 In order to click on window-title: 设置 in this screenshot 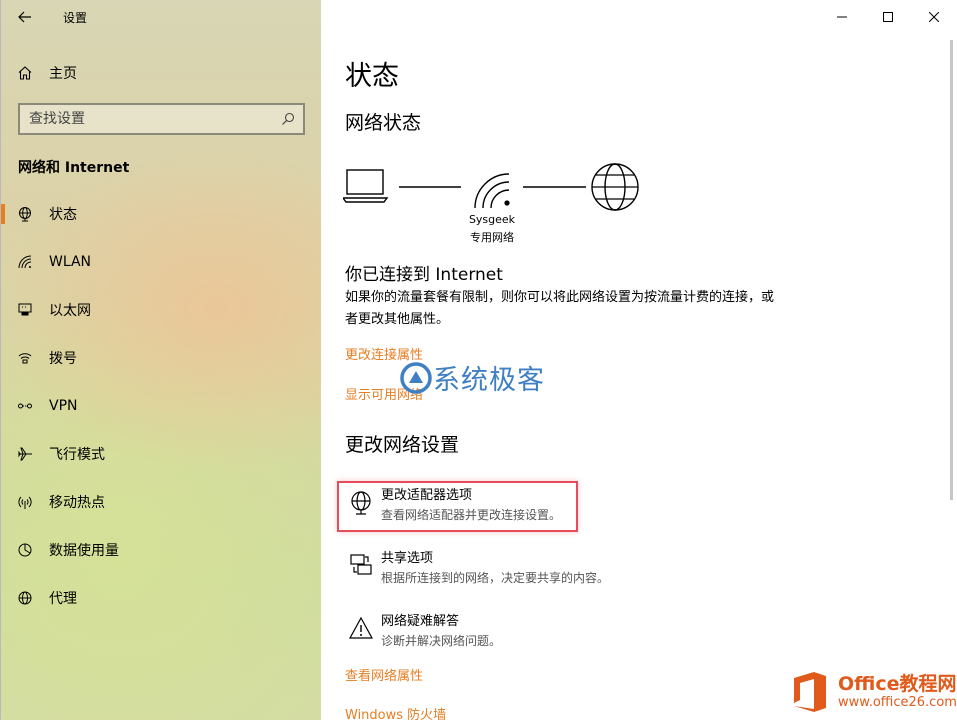, I will do `click(75, 17)`.